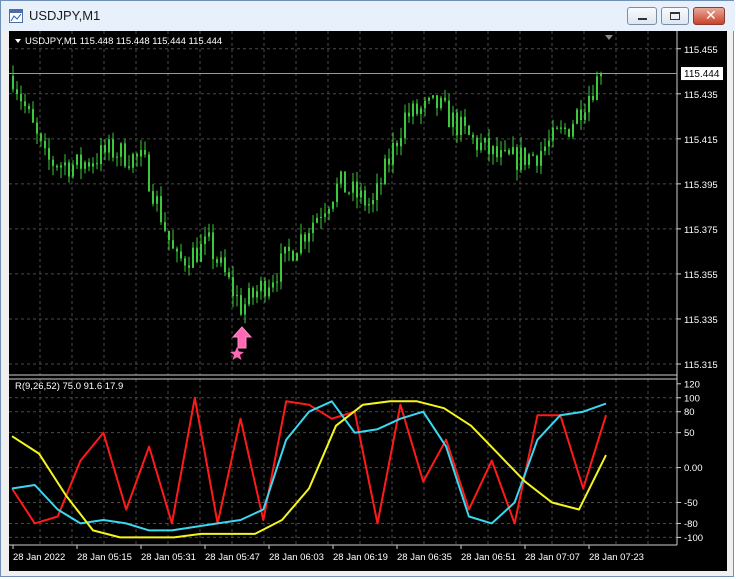  What do you see at coordinates (616, 557) in the screenshot?
I see `time-label: 28 Jan 07:23` at bounding box center [616, 557].